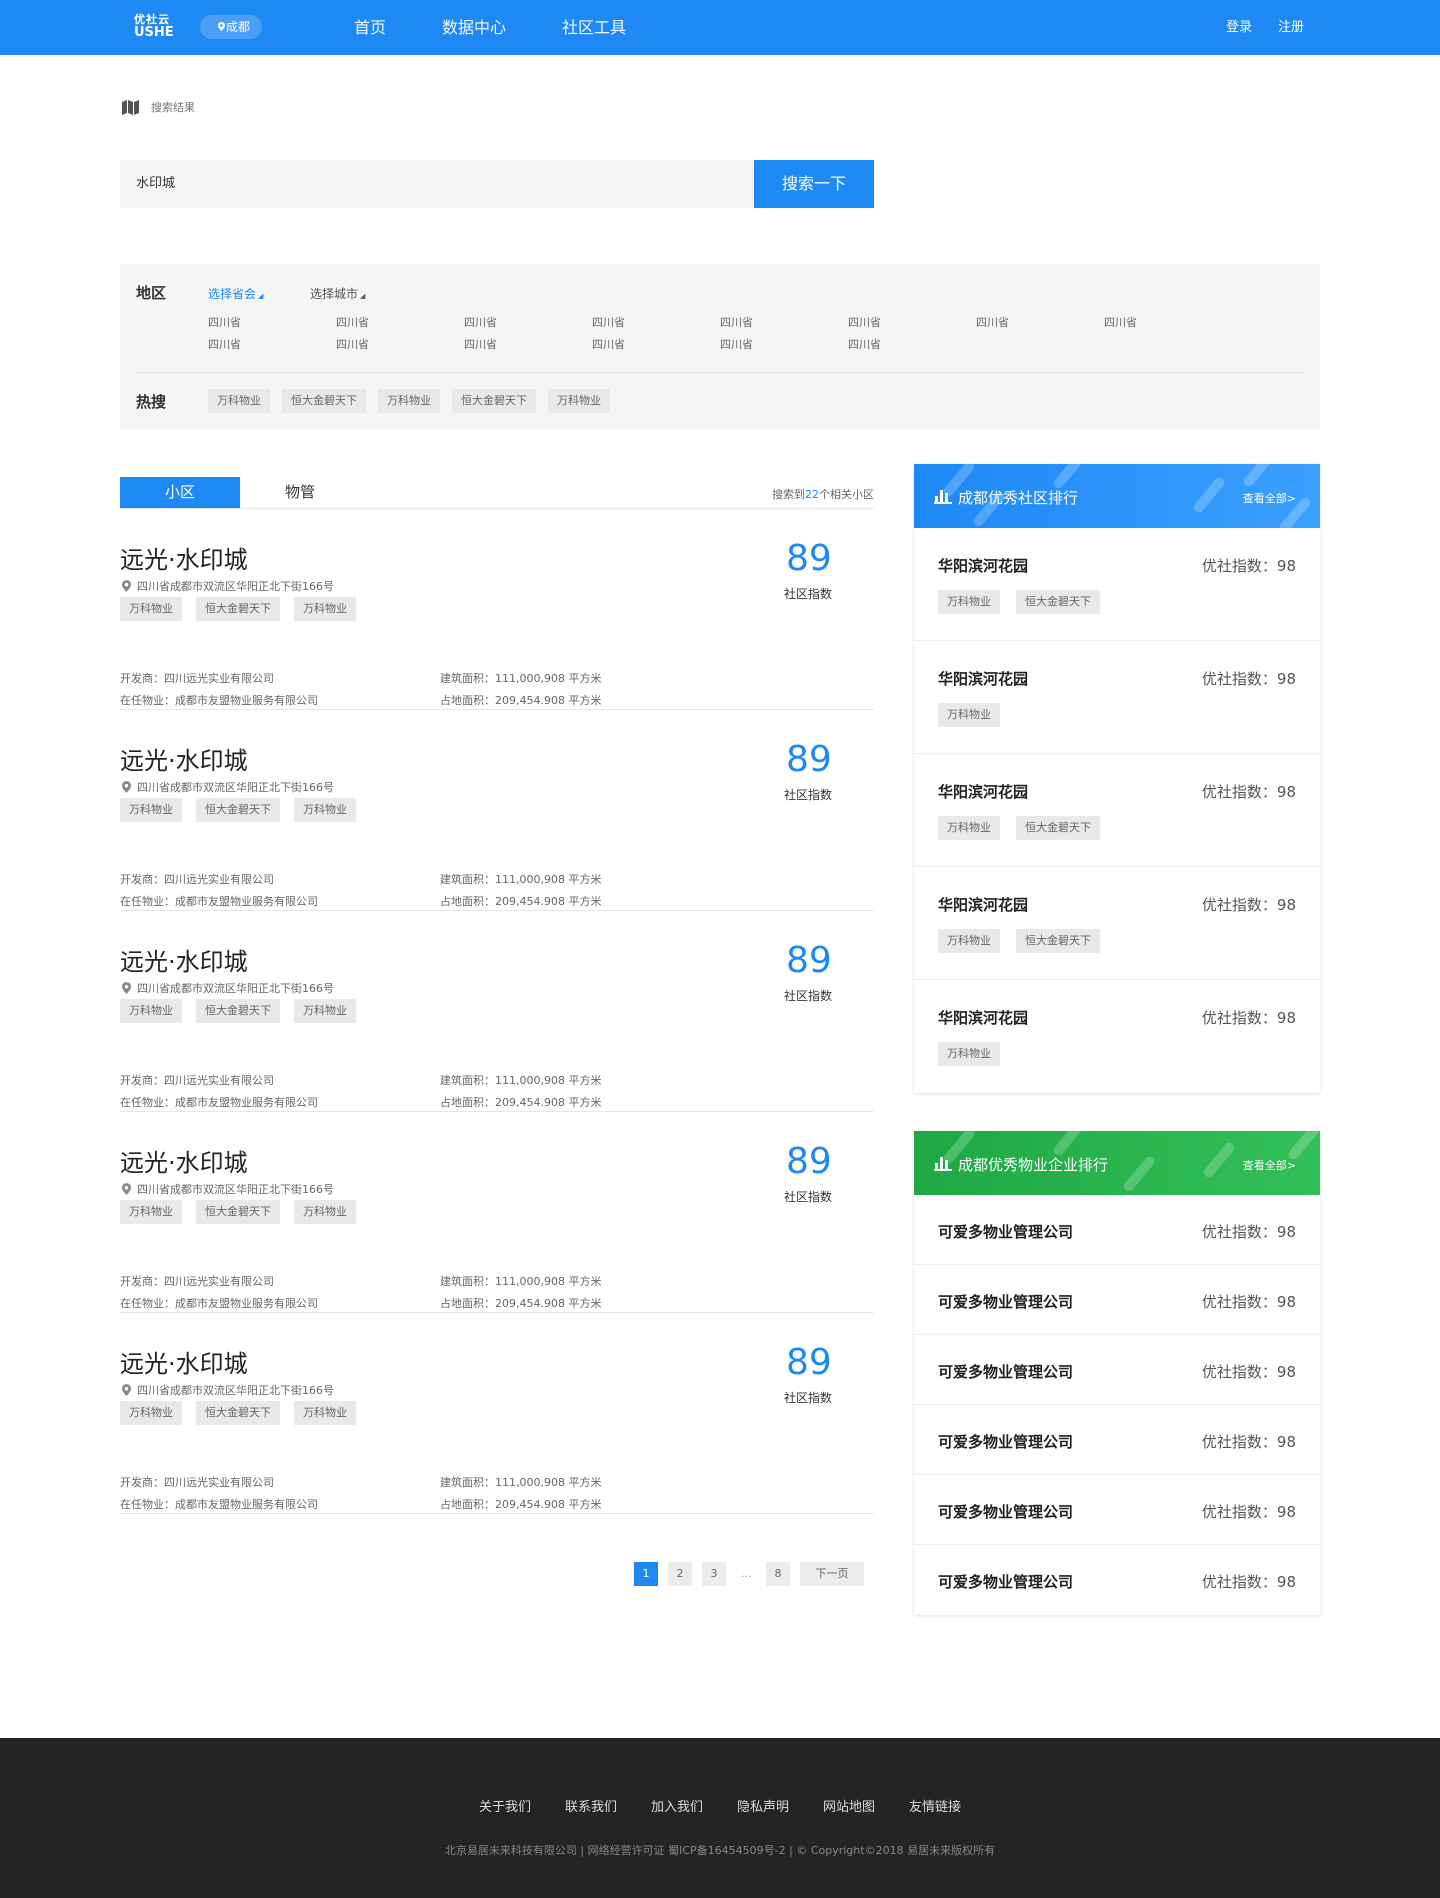 The width and height of the screenshot is (1440, 1898). I want to click on search-input: 水印城, so click(437, 184).